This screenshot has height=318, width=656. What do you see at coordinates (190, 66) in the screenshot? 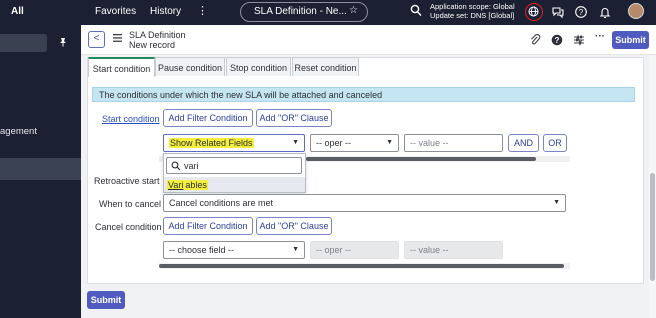
I see `tab-pause-condition: Pause condition` at bounding box center [190, 66].